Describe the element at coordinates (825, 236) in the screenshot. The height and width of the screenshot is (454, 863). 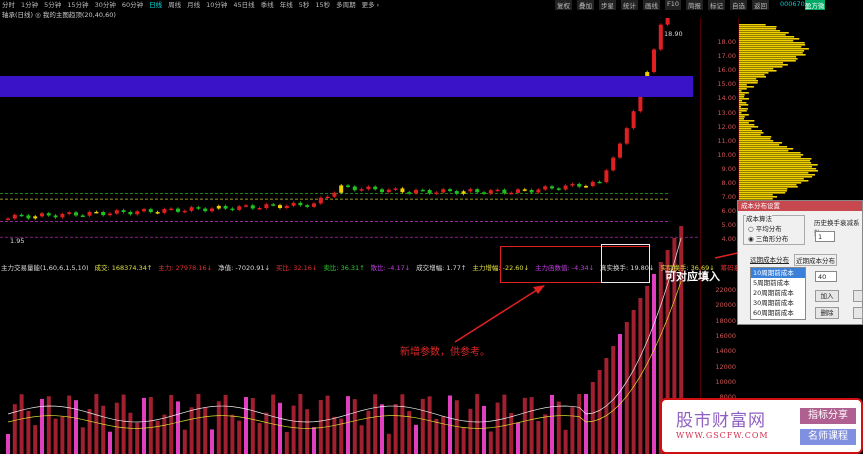
I see `hist-input: 1` at that location.